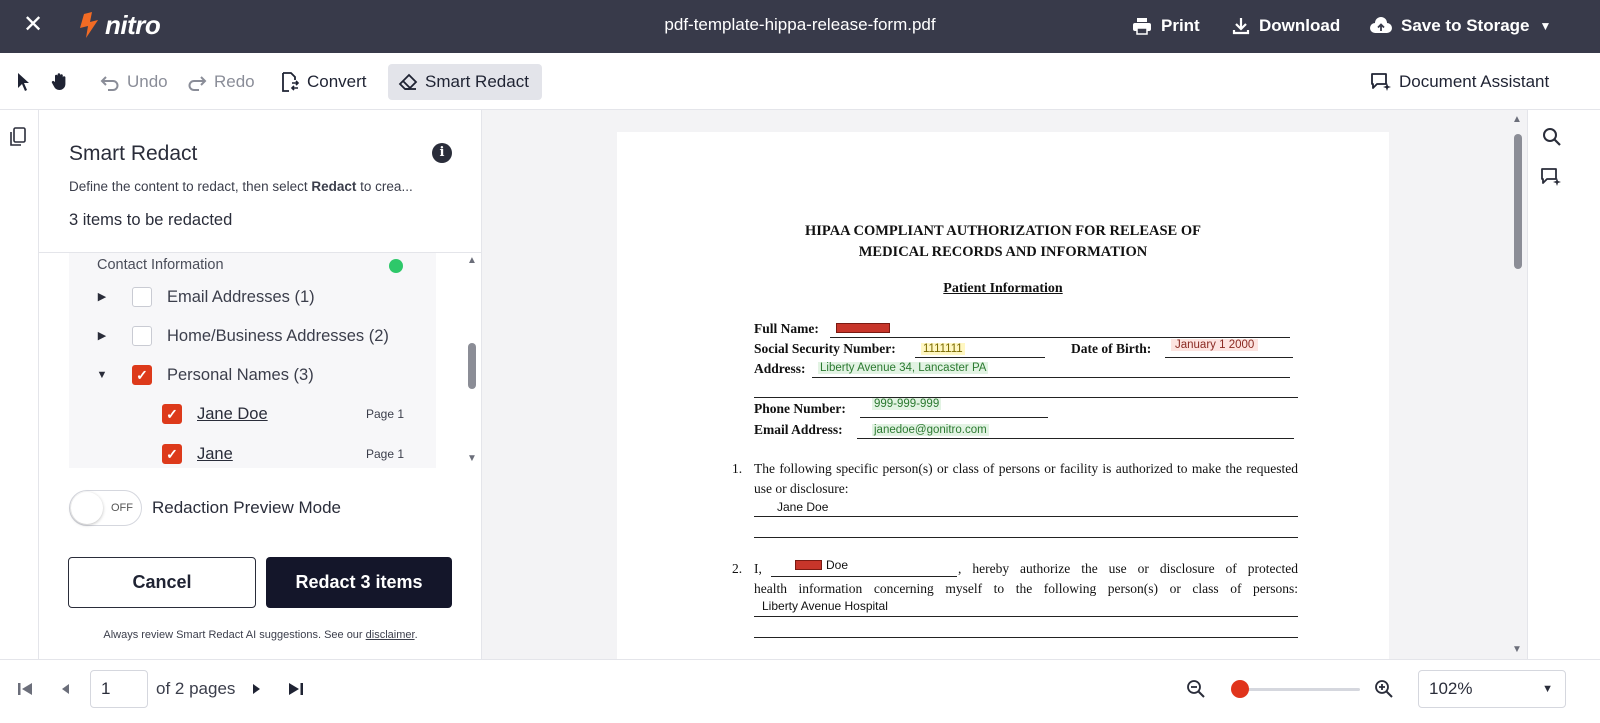 This screenshot has width=1600, height=723. I want to click on category-header: Contact Information, so click(160, 265).